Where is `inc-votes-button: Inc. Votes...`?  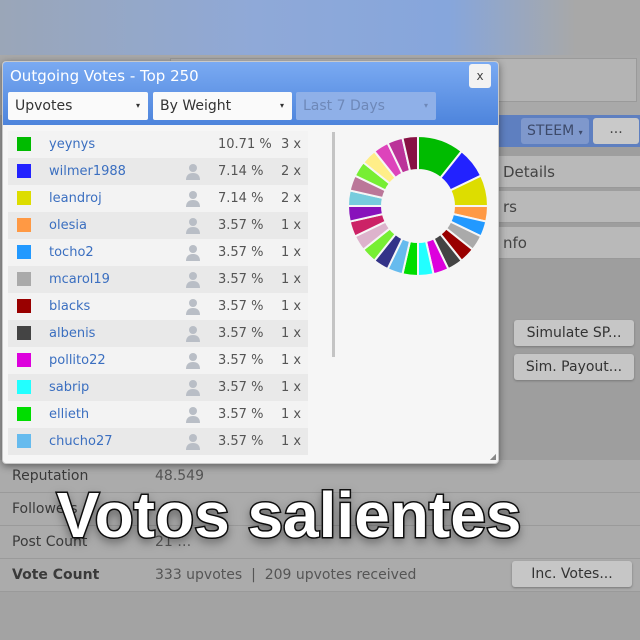 inc-votes-button: Inc. Votes... is located at coordinates (572, 574).